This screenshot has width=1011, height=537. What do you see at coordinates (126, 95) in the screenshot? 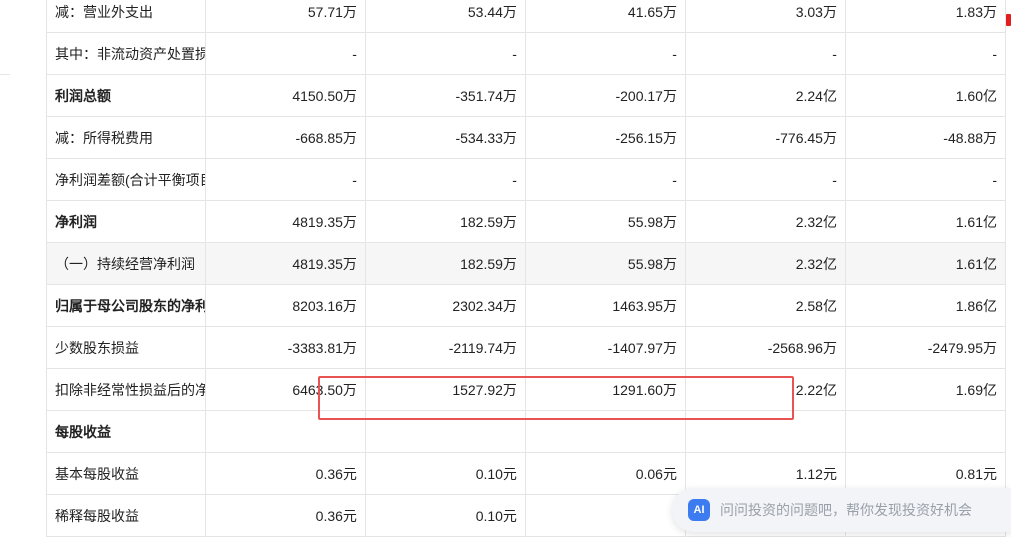
I see `row-label: 利润总额` at bounding box center [126, 95].